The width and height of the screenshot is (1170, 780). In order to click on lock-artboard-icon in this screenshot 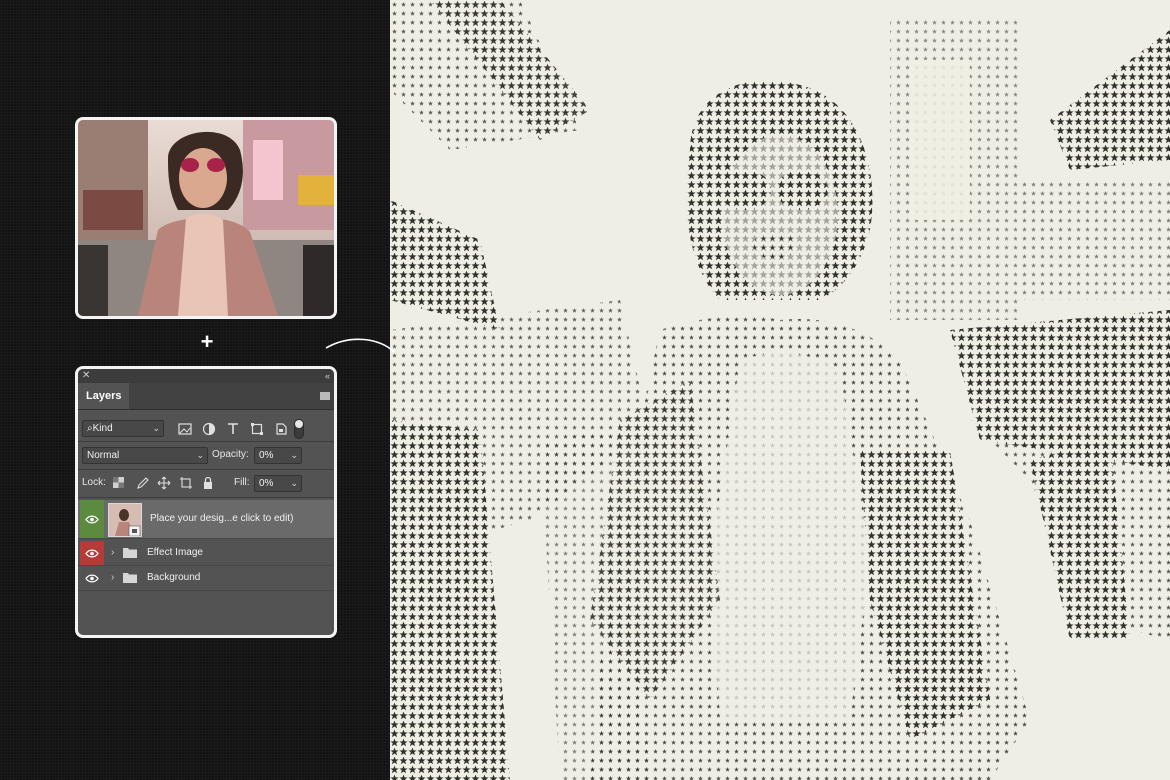, I will do `click(186, 483)`.